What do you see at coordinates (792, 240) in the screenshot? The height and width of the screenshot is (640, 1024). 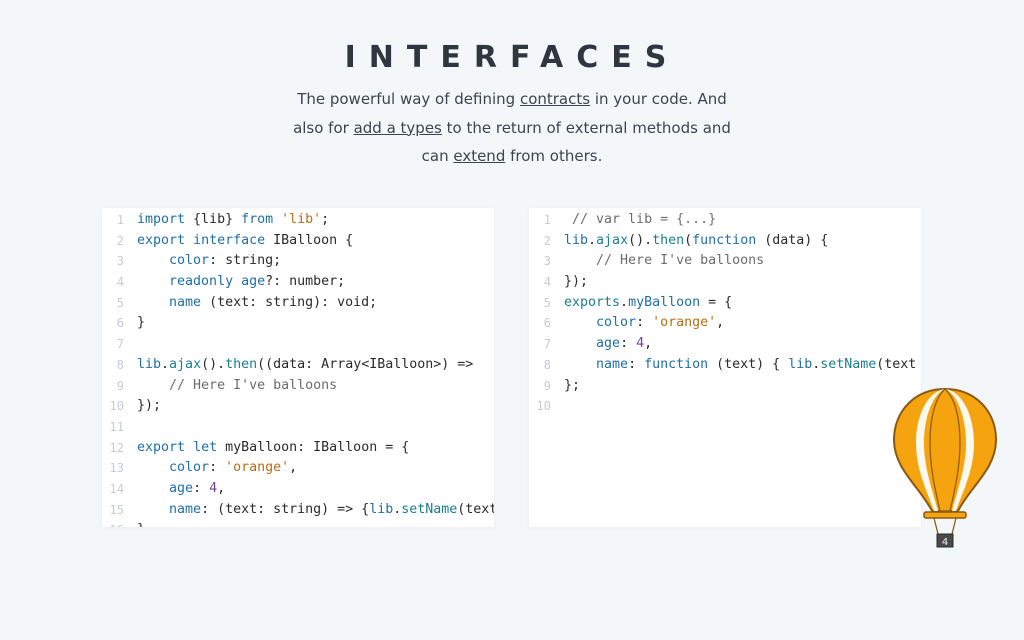 I see `code-token: (data) {` at bounding box center [792, 240].